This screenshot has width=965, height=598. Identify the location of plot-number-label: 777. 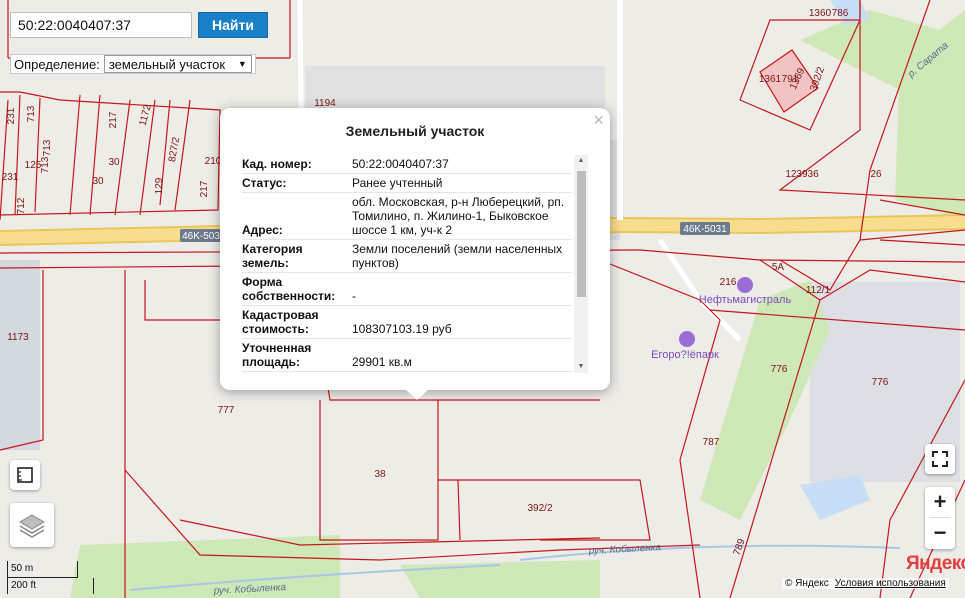
(226, 410).